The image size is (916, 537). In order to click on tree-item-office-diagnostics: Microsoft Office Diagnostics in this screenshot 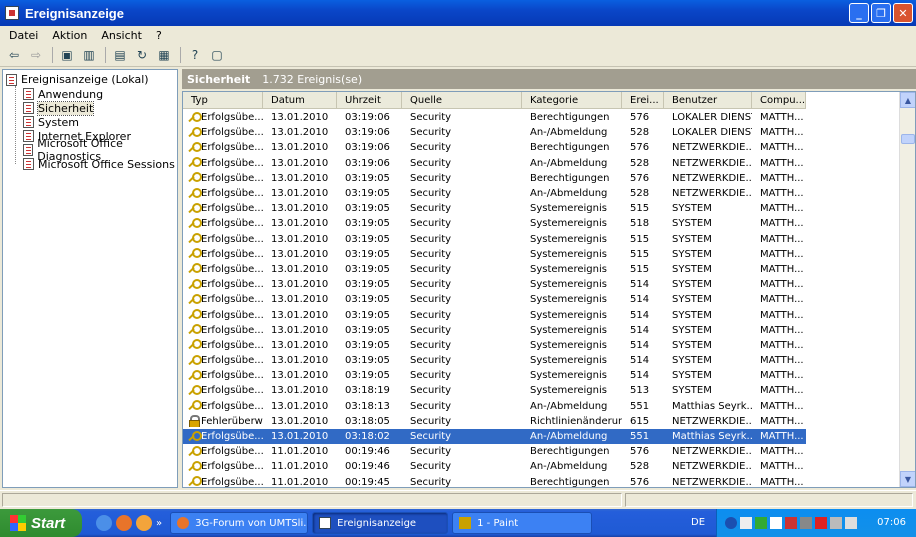, I will do `click(100, 150)`.